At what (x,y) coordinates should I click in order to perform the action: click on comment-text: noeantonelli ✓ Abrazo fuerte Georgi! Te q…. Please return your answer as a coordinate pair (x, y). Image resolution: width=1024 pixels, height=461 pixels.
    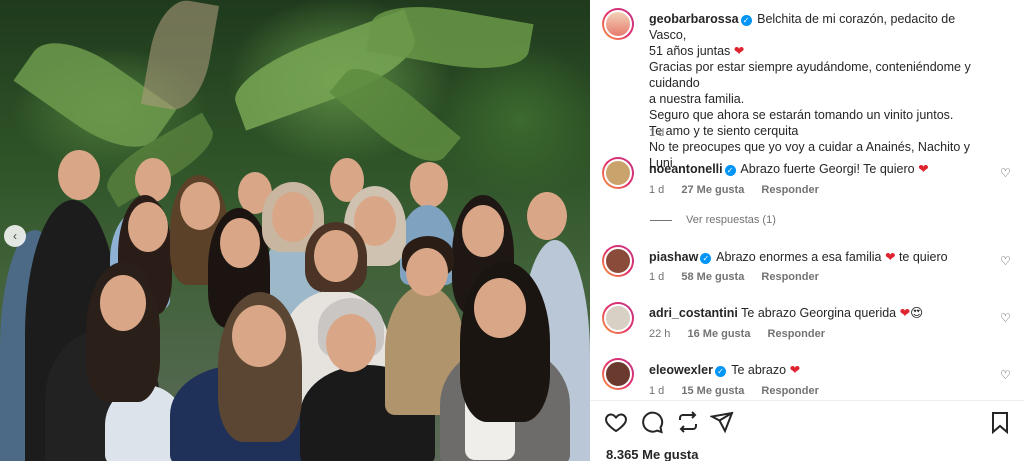
    Looking at the image, I should click on (820, 169).